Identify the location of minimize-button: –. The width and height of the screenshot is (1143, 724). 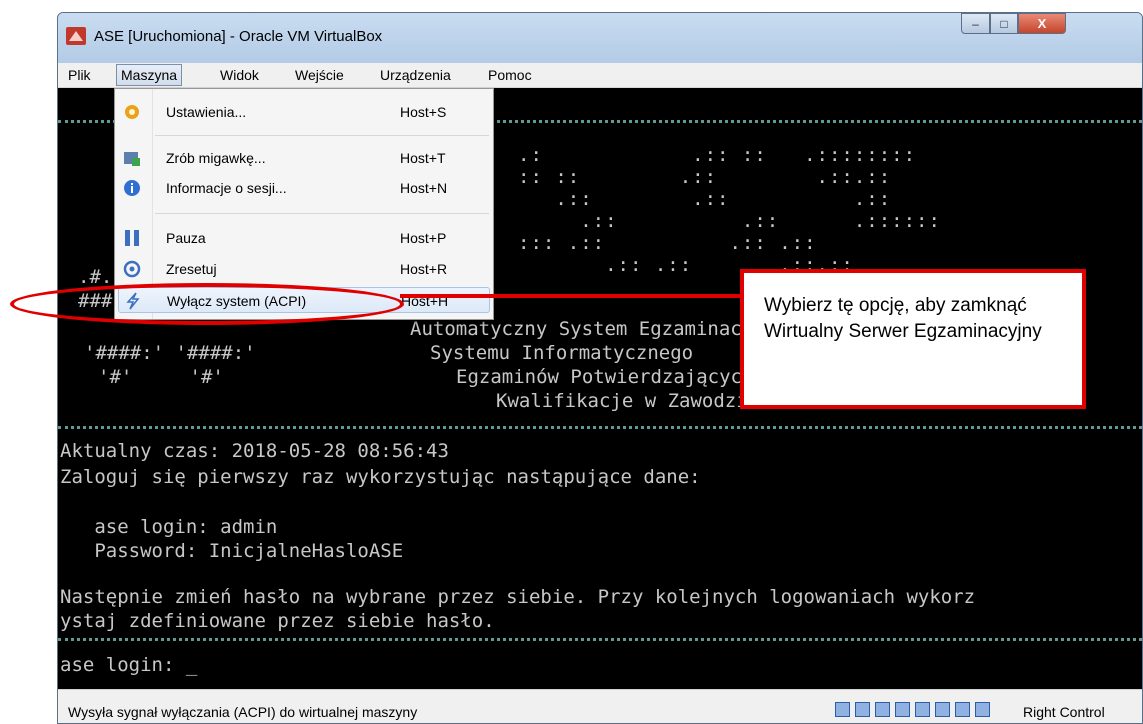
(975, 23).